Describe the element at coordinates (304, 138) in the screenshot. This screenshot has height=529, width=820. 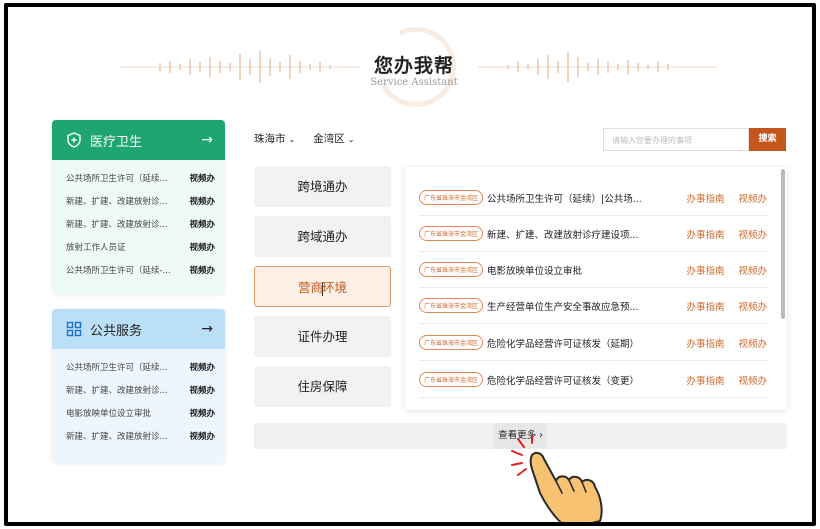
I see `location-filters: 珠海市 ⌄ 金湾区 ⌄` at that location.